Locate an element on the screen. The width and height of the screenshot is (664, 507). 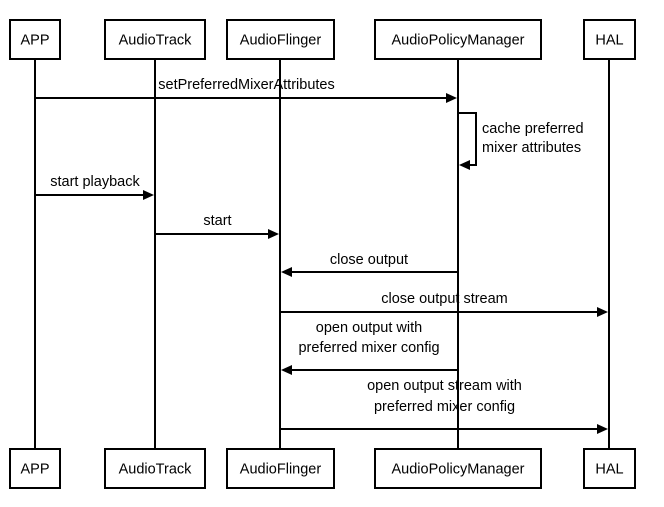
message-label: cache preferred is located at coordinates (533, 129).